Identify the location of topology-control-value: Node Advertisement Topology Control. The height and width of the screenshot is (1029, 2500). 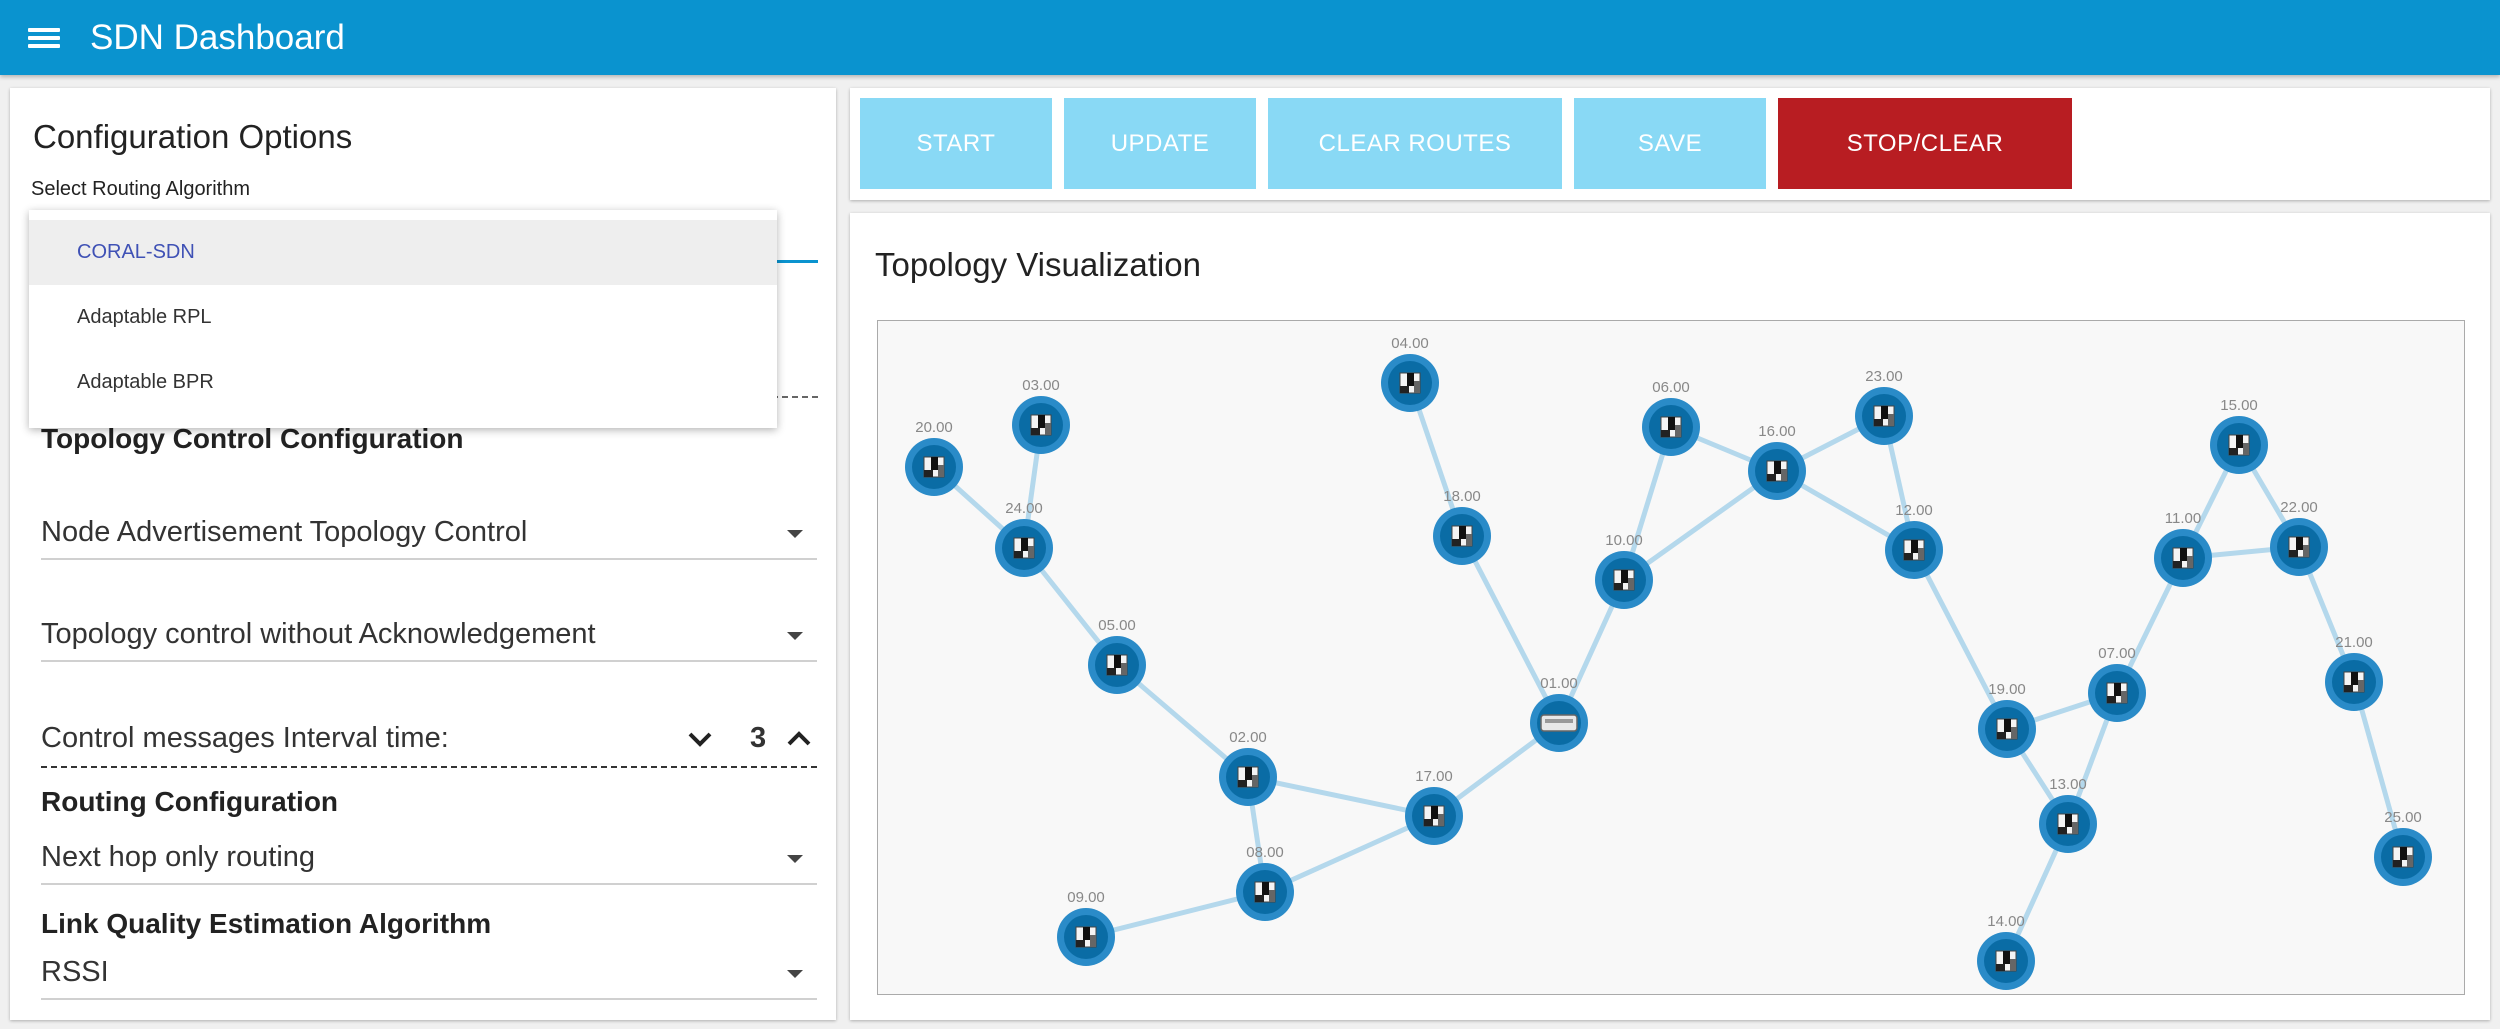
(284, 532).